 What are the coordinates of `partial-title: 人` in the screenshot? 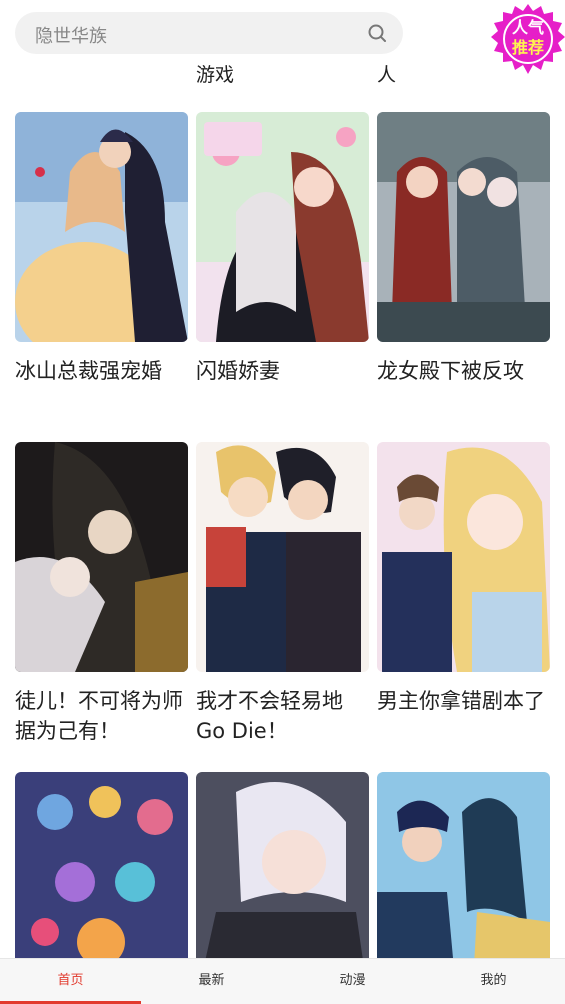 It's located at (386, 73).